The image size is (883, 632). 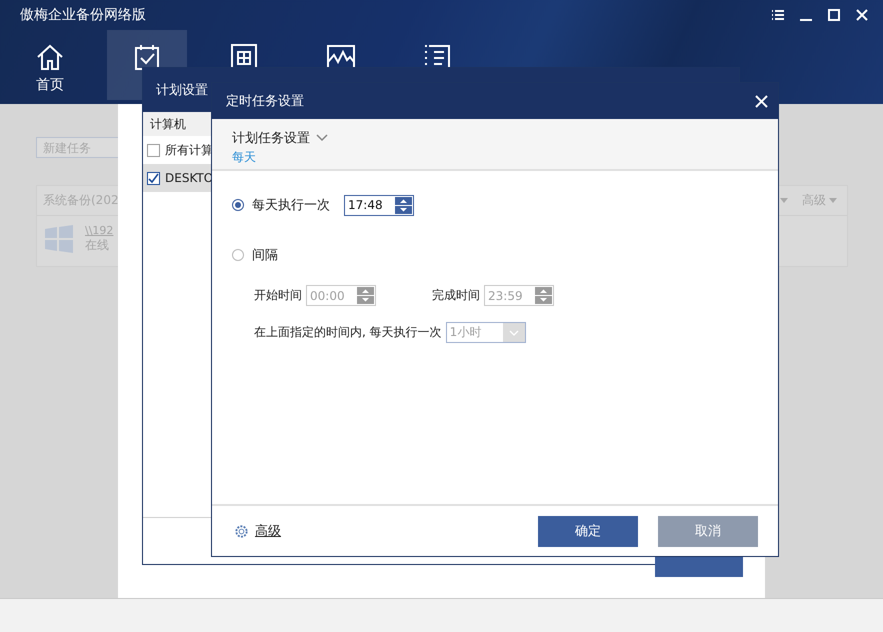 I want to click on nav-tab: 首页, so click(x=50, y=65).